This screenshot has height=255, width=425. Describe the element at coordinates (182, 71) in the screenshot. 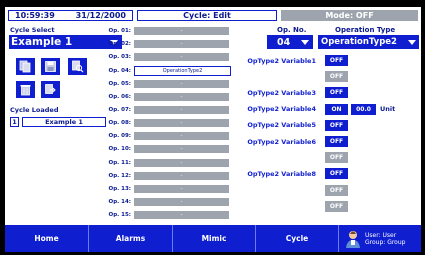

I see `operation-field: OperationType2` at that location.